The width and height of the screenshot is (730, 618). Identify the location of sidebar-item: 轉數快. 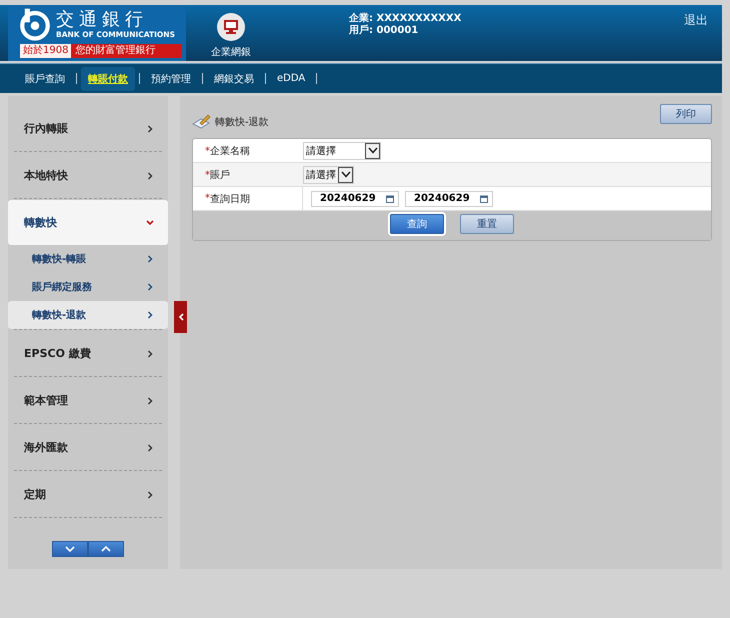
(88, 222).